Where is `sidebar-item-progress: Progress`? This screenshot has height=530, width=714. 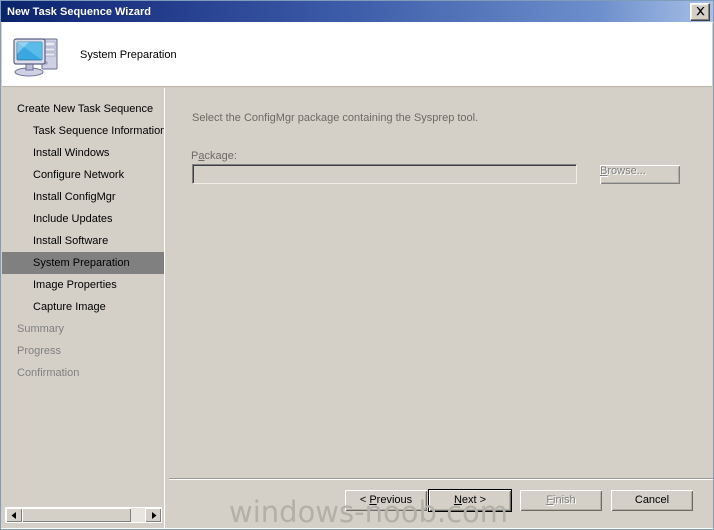 sidebar-item-progress: Progress is located at coordinates (39, 351).